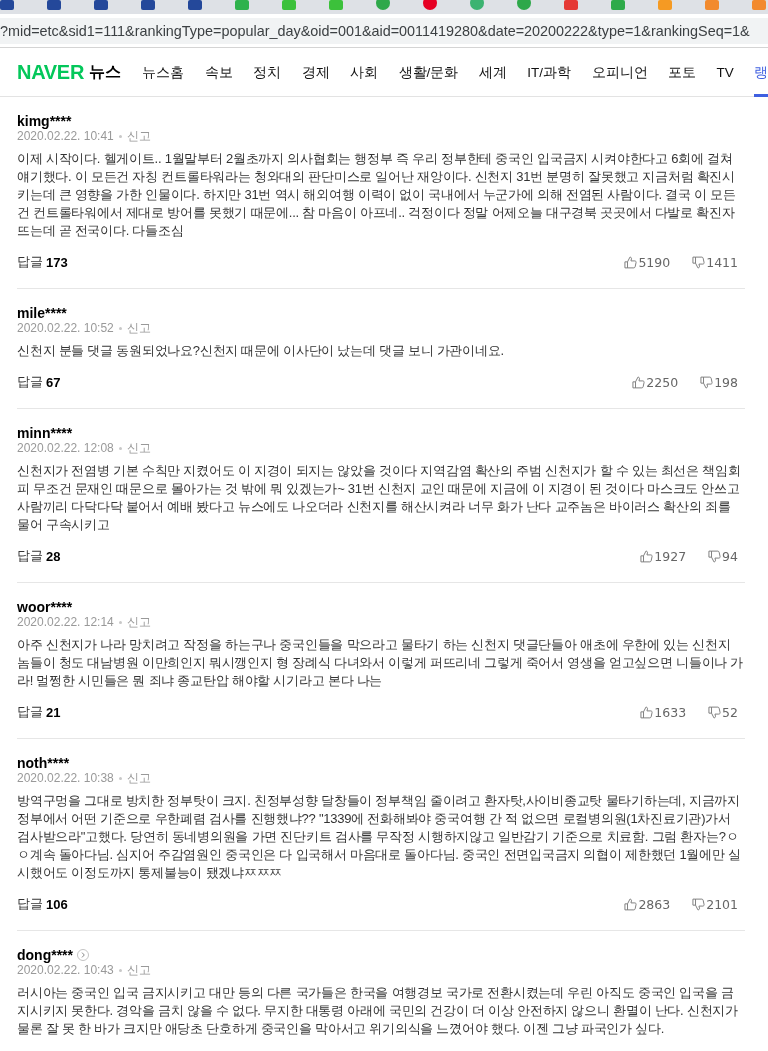 This screenshot has height=1051, width=768. What do you see at coordinates (723, 712) in the screenshot?
I see `dislike-button: 52` at bounding box center [723, 712].